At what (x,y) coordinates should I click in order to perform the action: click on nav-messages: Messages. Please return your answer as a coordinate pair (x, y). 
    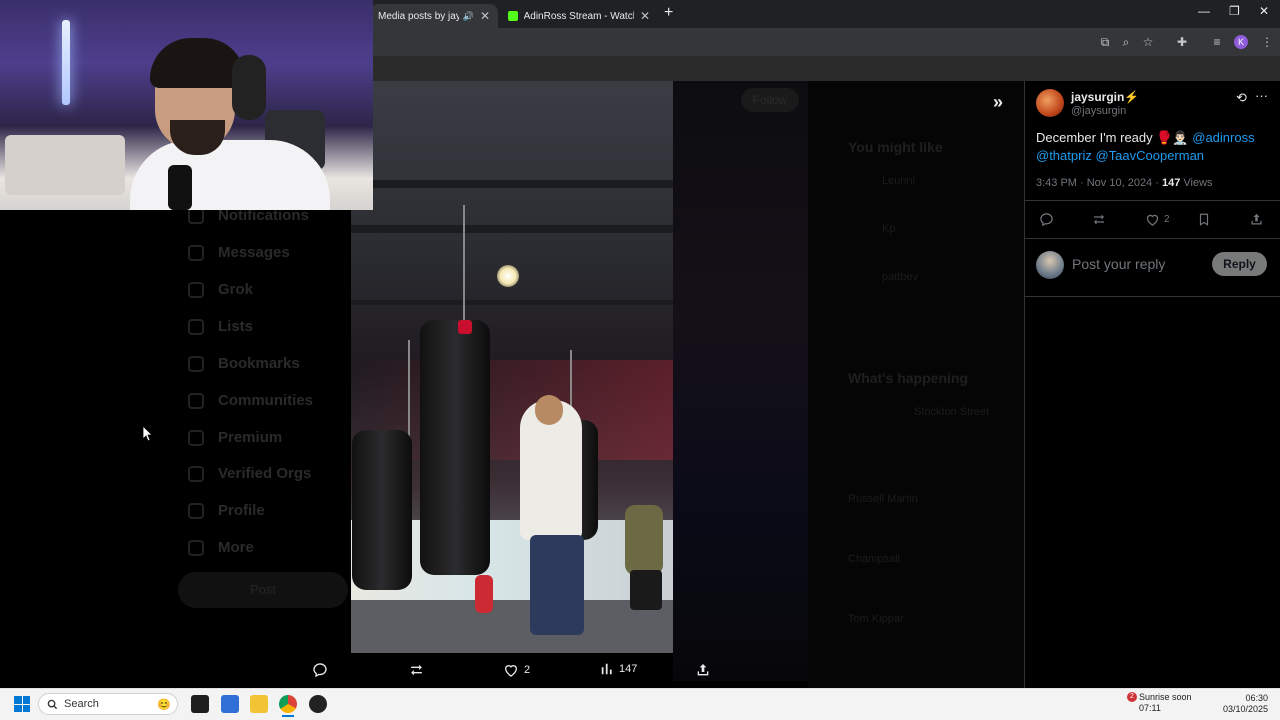
    Looking at the image, I should click on (239, 252).